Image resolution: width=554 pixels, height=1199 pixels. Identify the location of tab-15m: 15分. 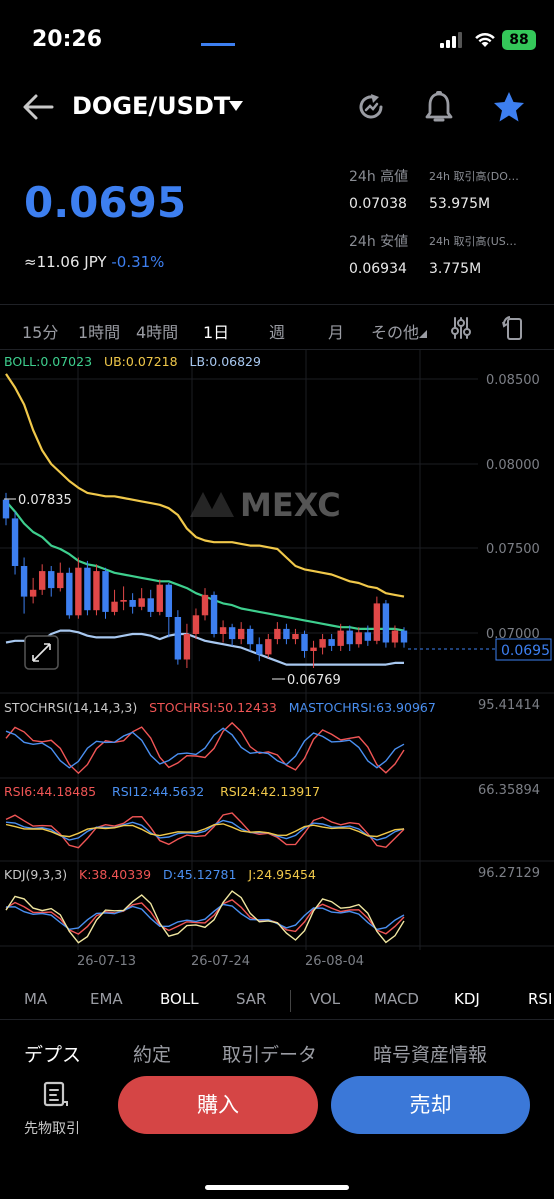
(40, 331).